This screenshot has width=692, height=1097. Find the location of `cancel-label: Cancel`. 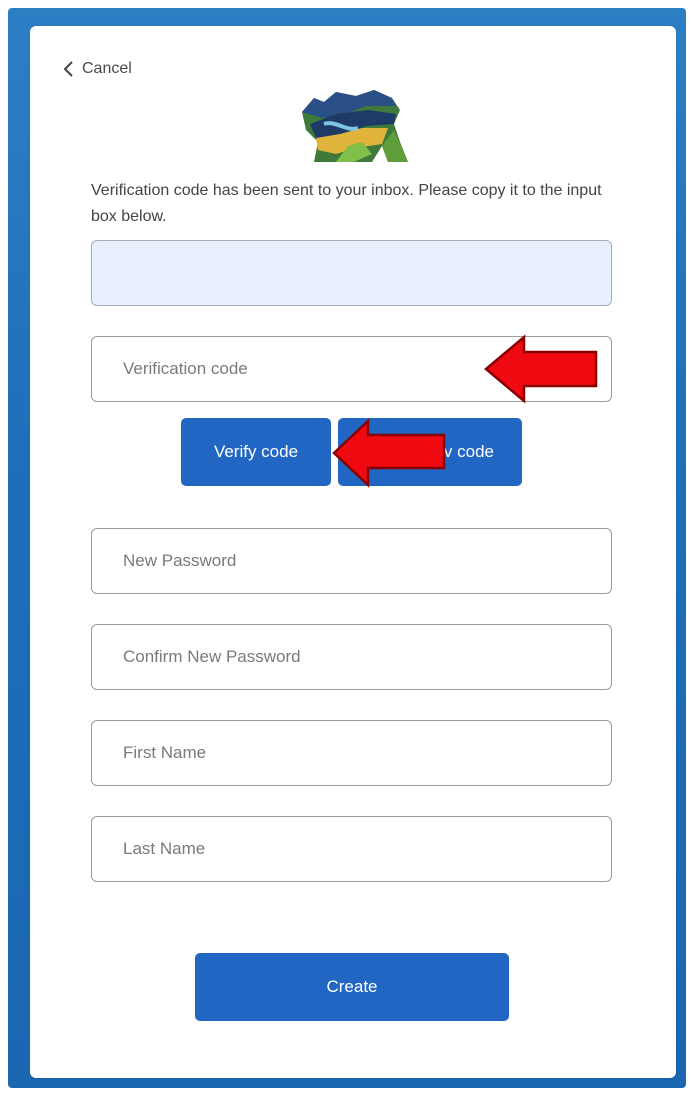

cancel-label: Cancel is located at coordinates (107, 68).